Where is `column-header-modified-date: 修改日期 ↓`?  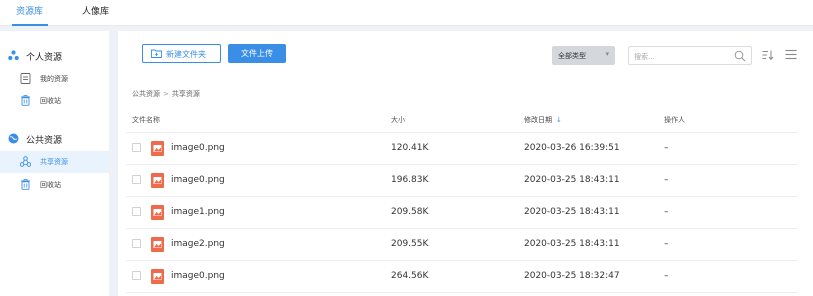
column-header-modified-date: 修改日期 ↓ is located at coordinates (543, 120).